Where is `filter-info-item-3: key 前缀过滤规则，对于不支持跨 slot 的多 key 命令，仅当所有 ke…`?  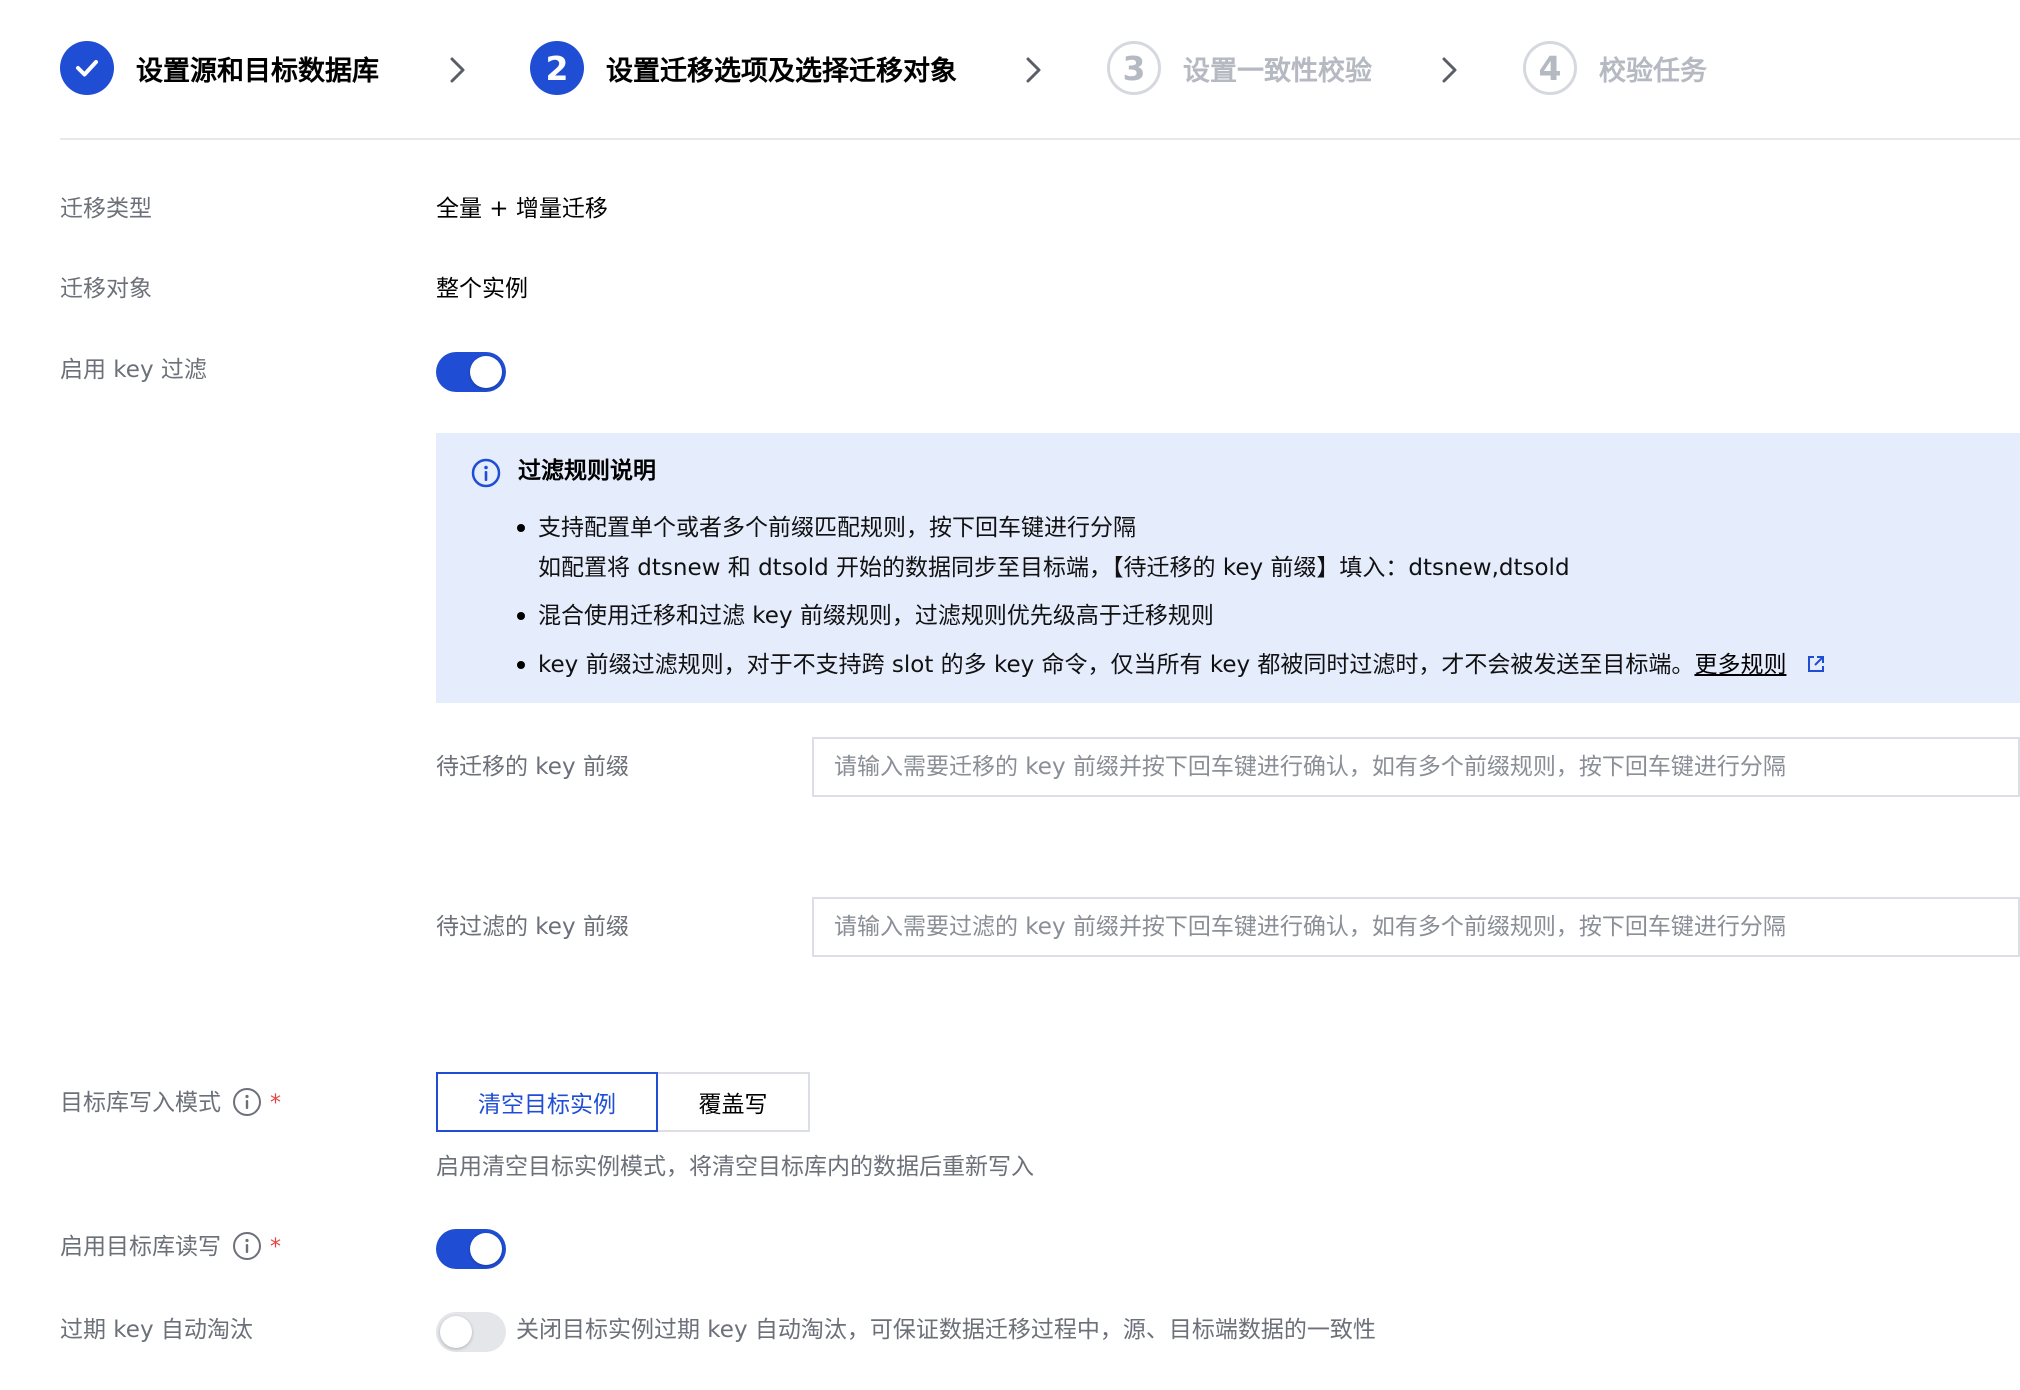
filter-info-item-3: key 前缀过滤规则，对于不支持跨 slot 的多 key 命令，仅当所有 ke… is located at coordinates (1182, 665).